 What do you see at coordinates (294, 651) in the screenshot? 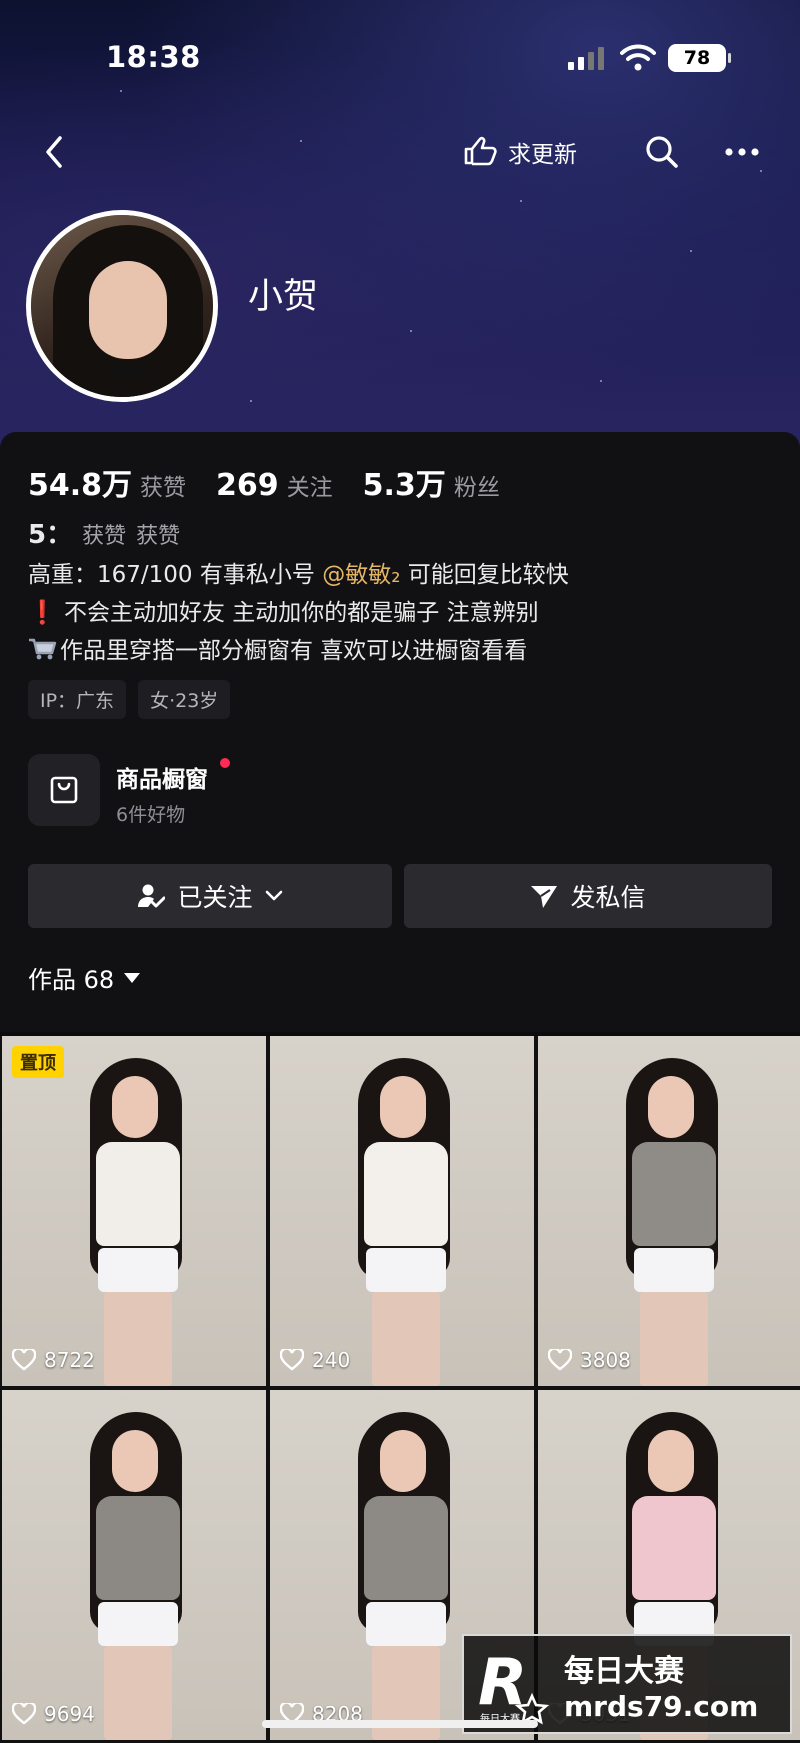
I see `bio-text: 作品里穿搭一部分橱窗有 喜欢可以进橱窗看看` at bounding box center [294, 651].